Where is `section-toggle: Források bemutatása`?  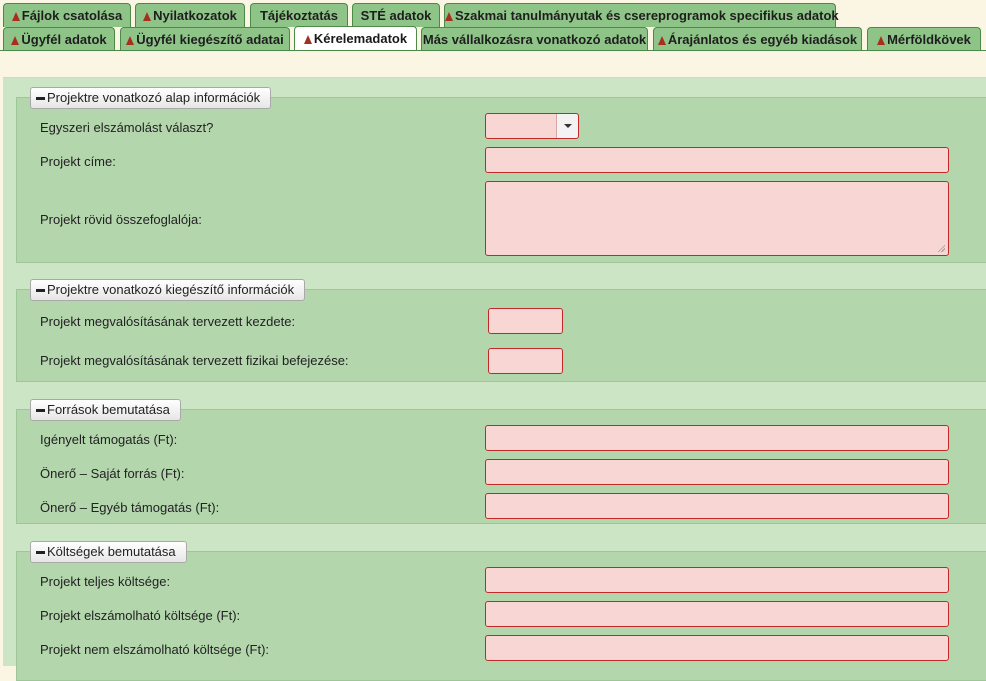 section-toggle: Források bemutatása is located at coordinates (105, 410).